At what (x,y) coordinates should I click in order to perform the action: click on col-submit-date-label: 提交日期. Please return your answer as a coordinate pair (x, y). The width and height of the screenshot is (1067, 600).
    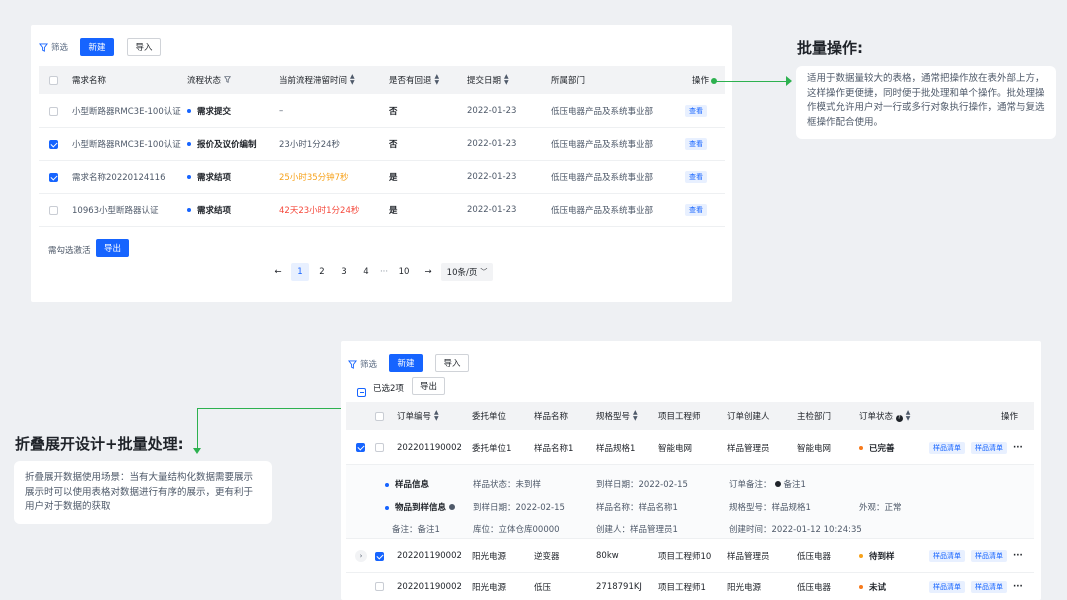
    Looking at the image, I should click on (484, 80).